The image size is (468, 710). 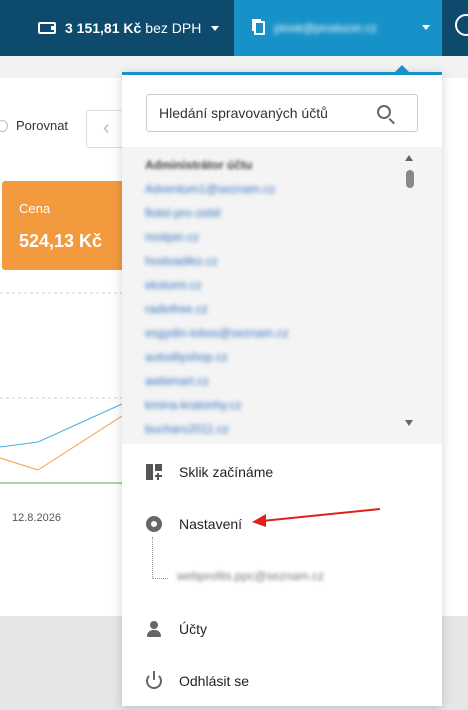 I want to click on search-icon, so click(x=384, y=112).